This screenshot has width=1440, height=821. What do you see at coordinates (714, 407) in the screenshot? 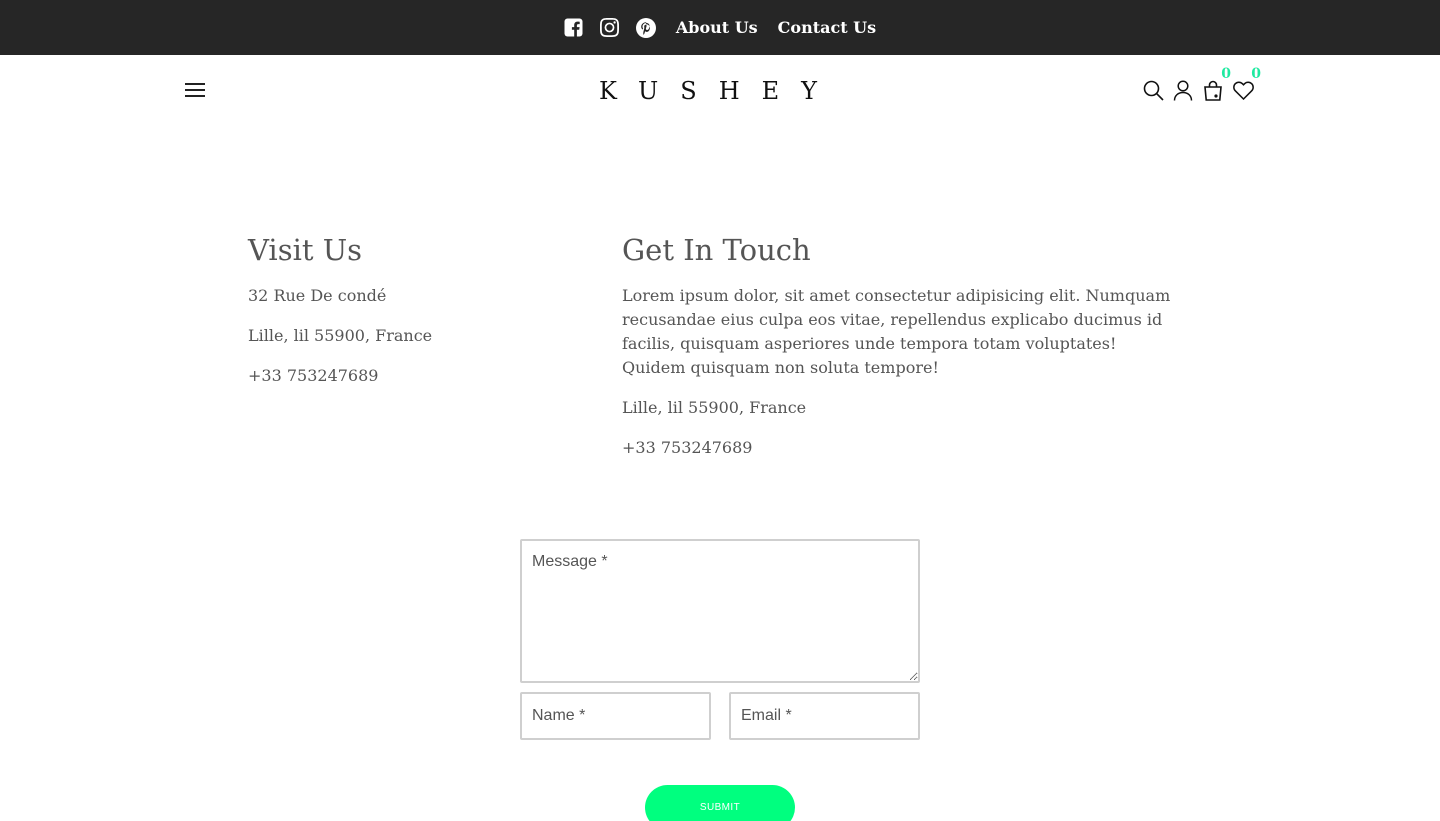
I see `touch-address: Lille, lil 55900, France` at bounding box center [714, 407].